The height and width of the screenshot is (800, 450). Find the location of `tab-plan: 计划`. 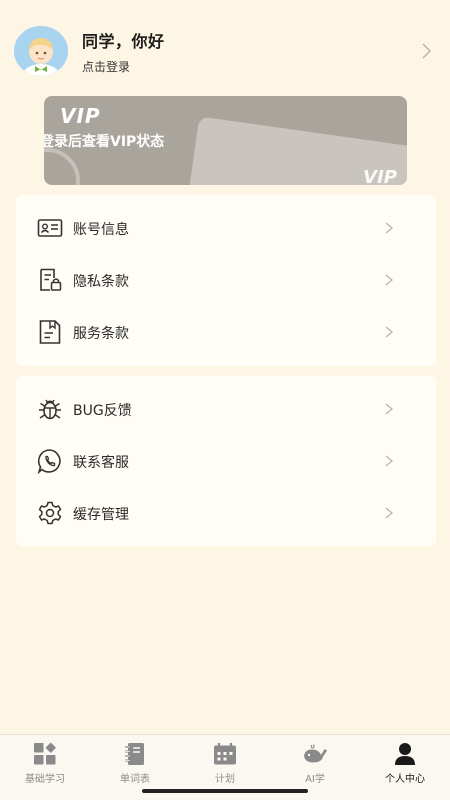

tab-plan: 计划 is located at coordinates (225, 763).